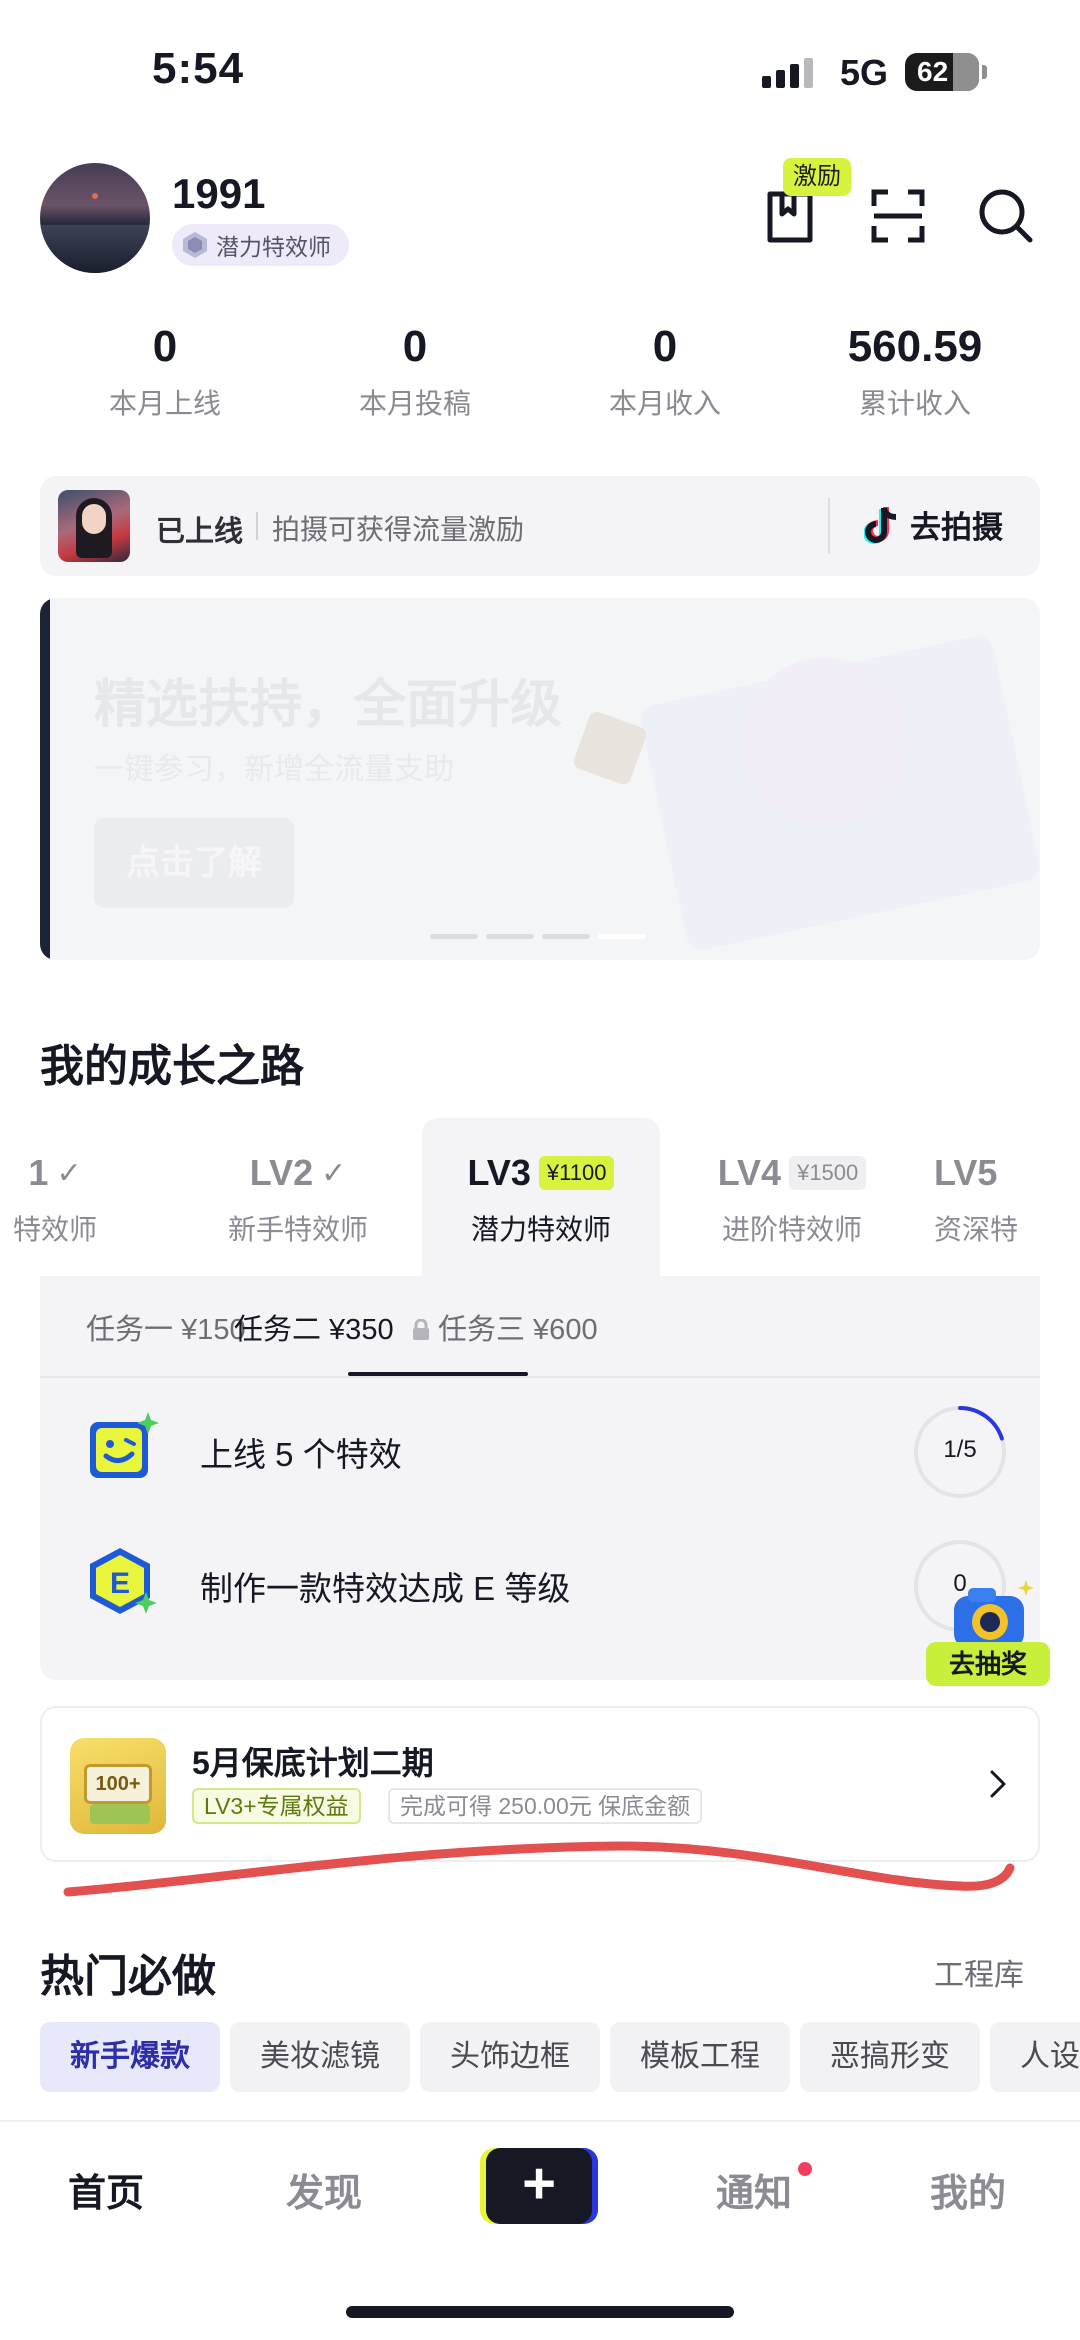  I want to click on lottery-button: 去抽奖, so click(991, 1633).